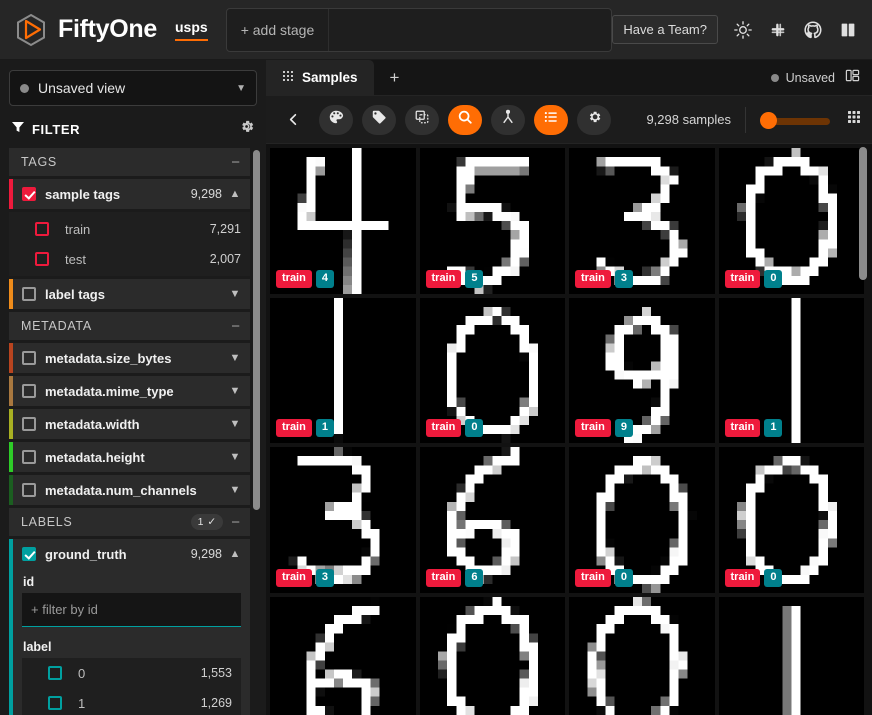 This screenshot has width=872, height=715. Describe the element at coordinates (508, 119) in the screenshot. I see `similarity-sort-button` at that location.